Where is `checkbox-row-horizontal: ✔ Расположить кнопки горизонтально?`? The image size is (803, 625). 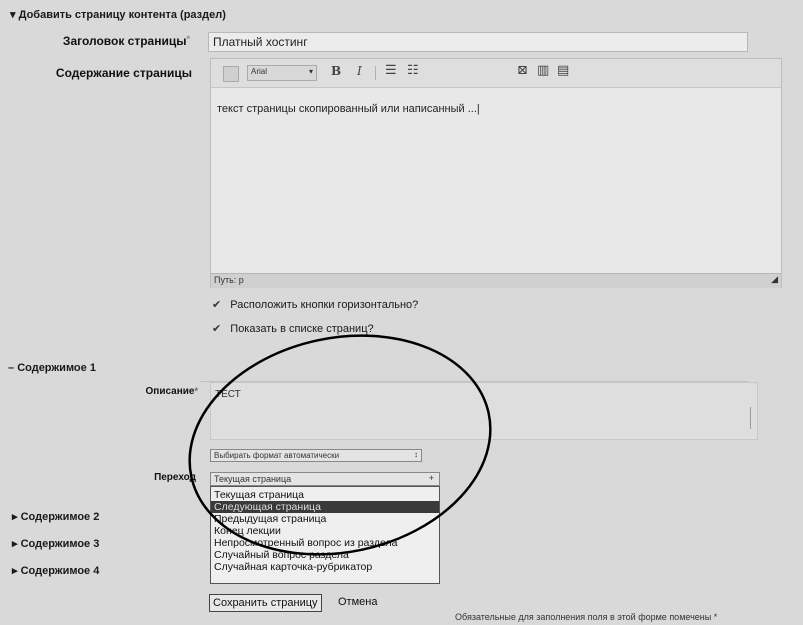
checkbox-row-horizontal: ✔ Расположить кнопки горизонтально? is located at coordinates (315, 304).